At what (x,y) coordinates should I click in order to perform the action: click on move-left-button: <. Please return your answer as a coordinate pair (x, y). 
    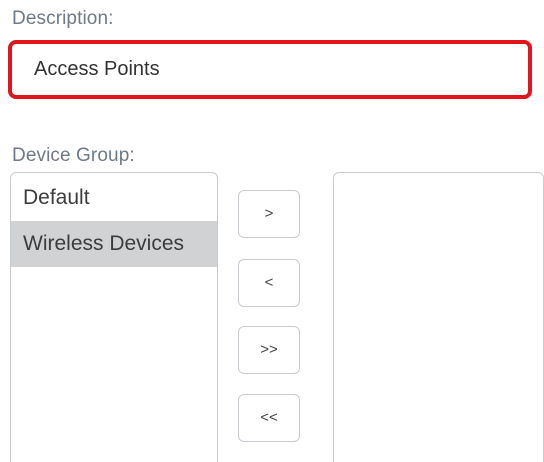
    Looking at the image, I should click on (269, 283).